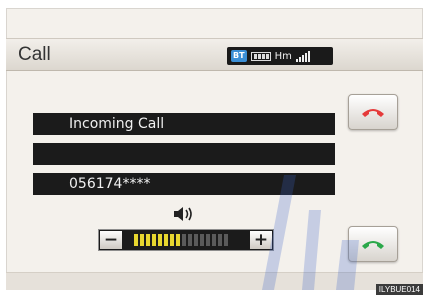 The width and height of the screenshot is (427, 295). What do you see at coordinates (181, 240) in the screenshot?
I see `volume-level-bar` at bounding box center [181, 240].